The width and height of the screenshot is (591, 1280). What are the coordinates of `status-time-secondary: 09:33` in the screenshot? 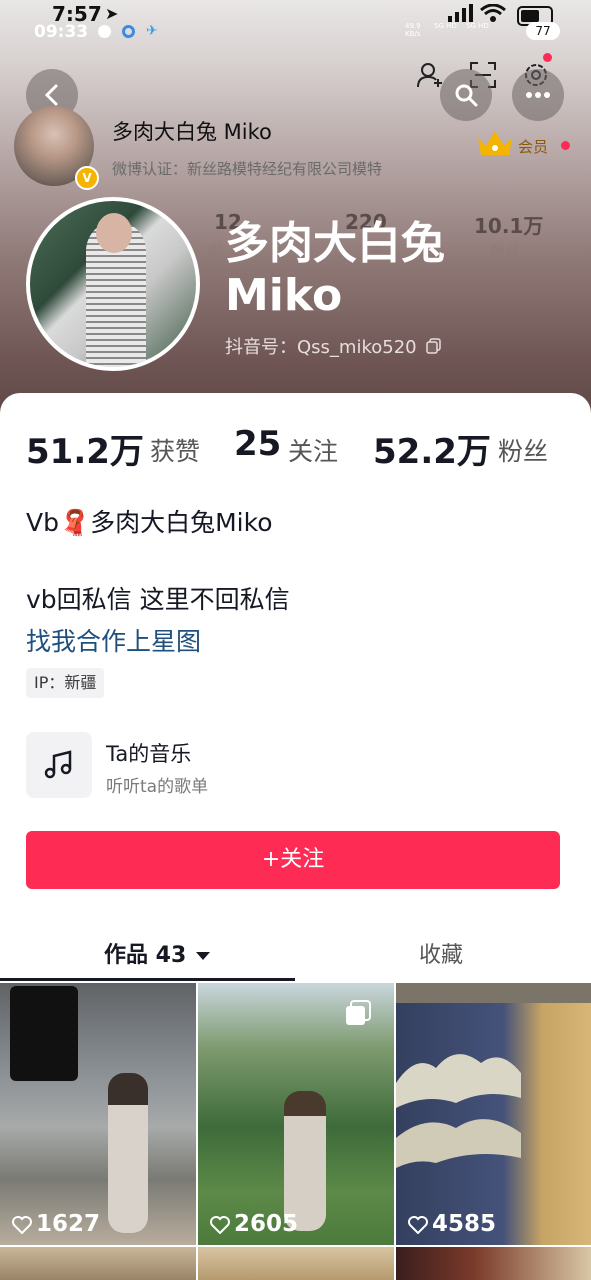 It's located at (61, 32).